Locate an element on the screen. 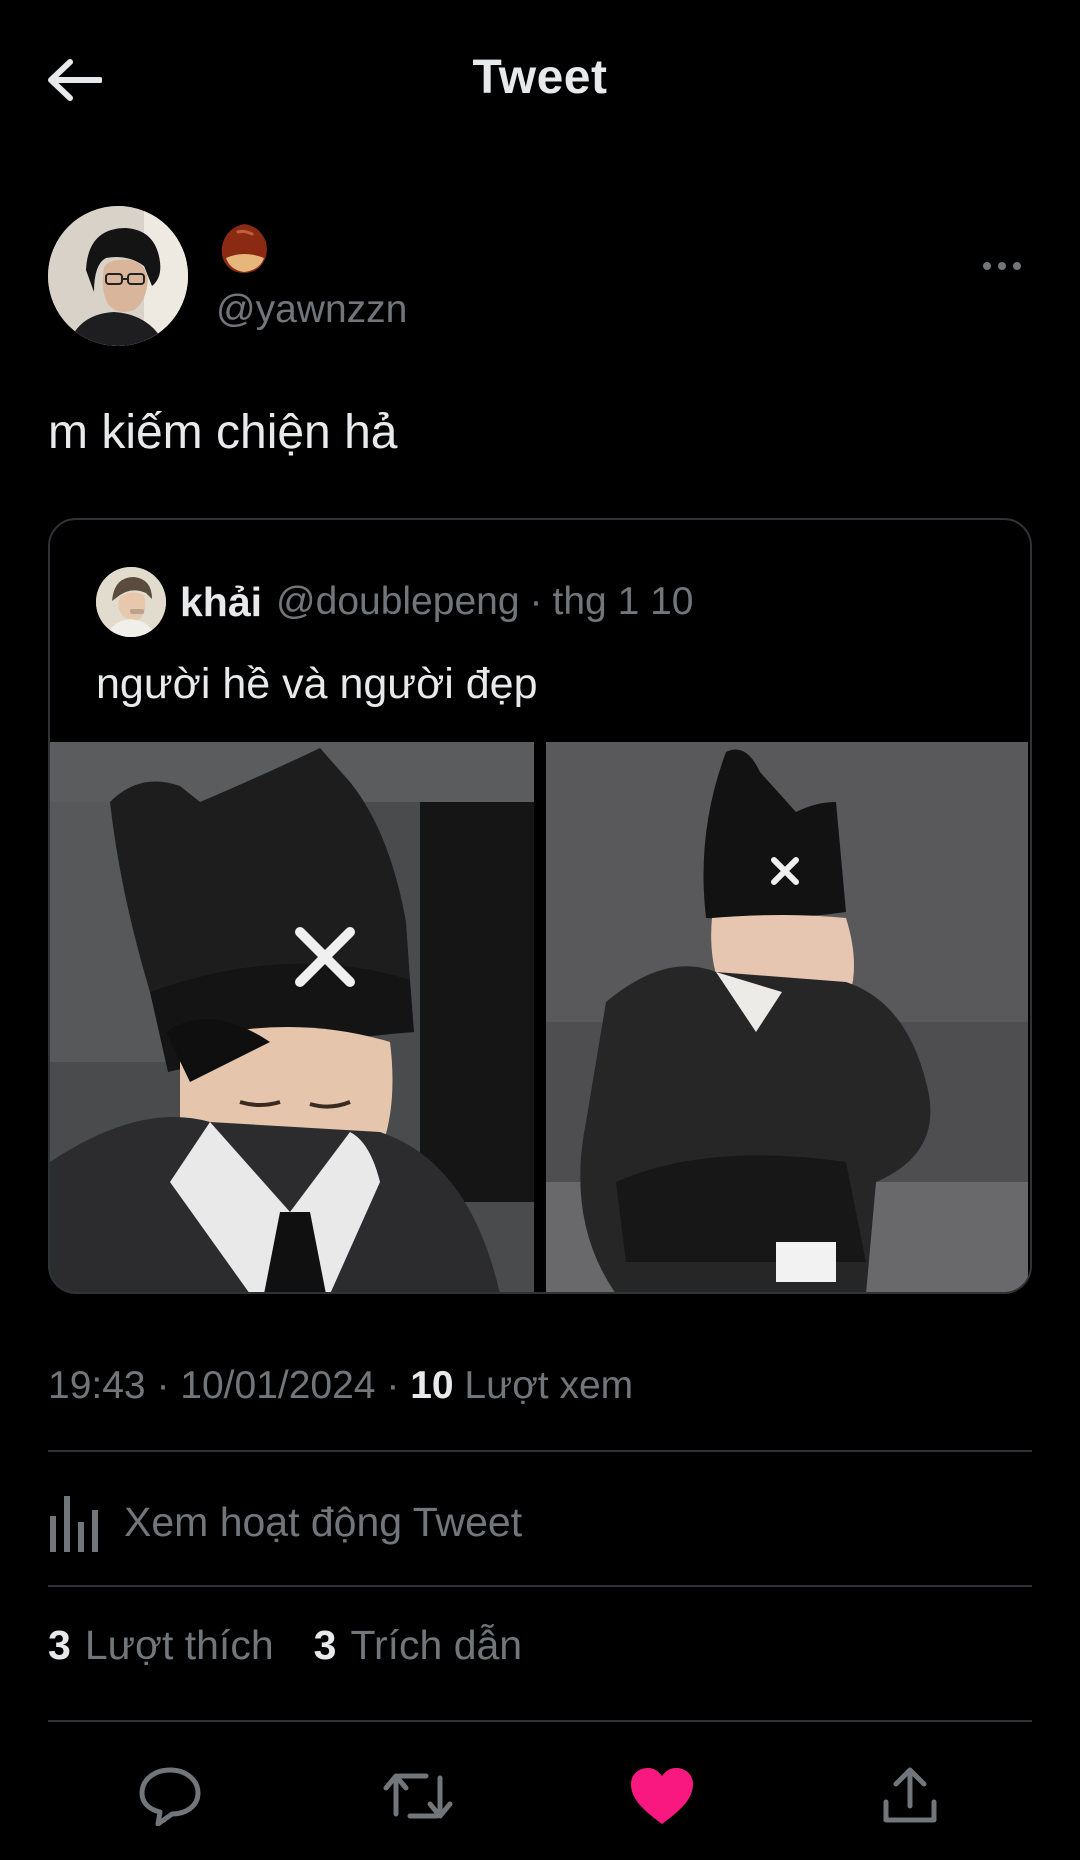 This screenshot has width=1080, height=1860. likes-label: Lượt thích is located at coordinates (179, 1645).